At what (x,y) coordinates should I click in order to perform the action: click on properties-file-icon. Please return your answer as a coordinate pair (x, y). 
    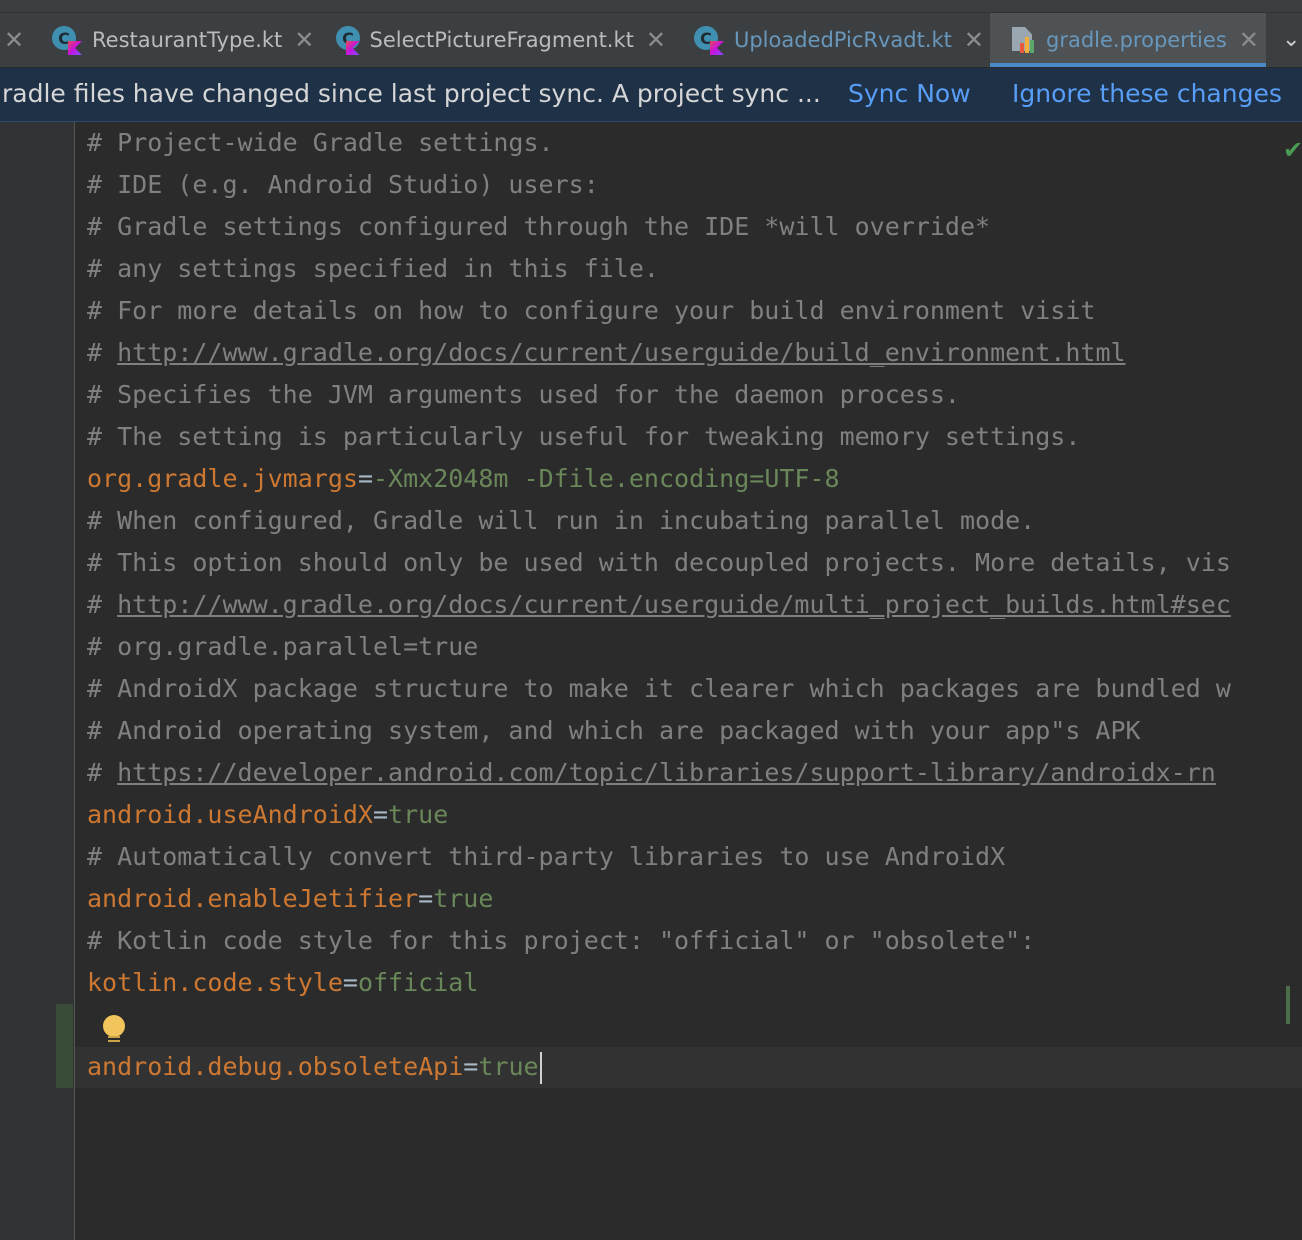
    Looking at the image, I should click on (1024, 40).